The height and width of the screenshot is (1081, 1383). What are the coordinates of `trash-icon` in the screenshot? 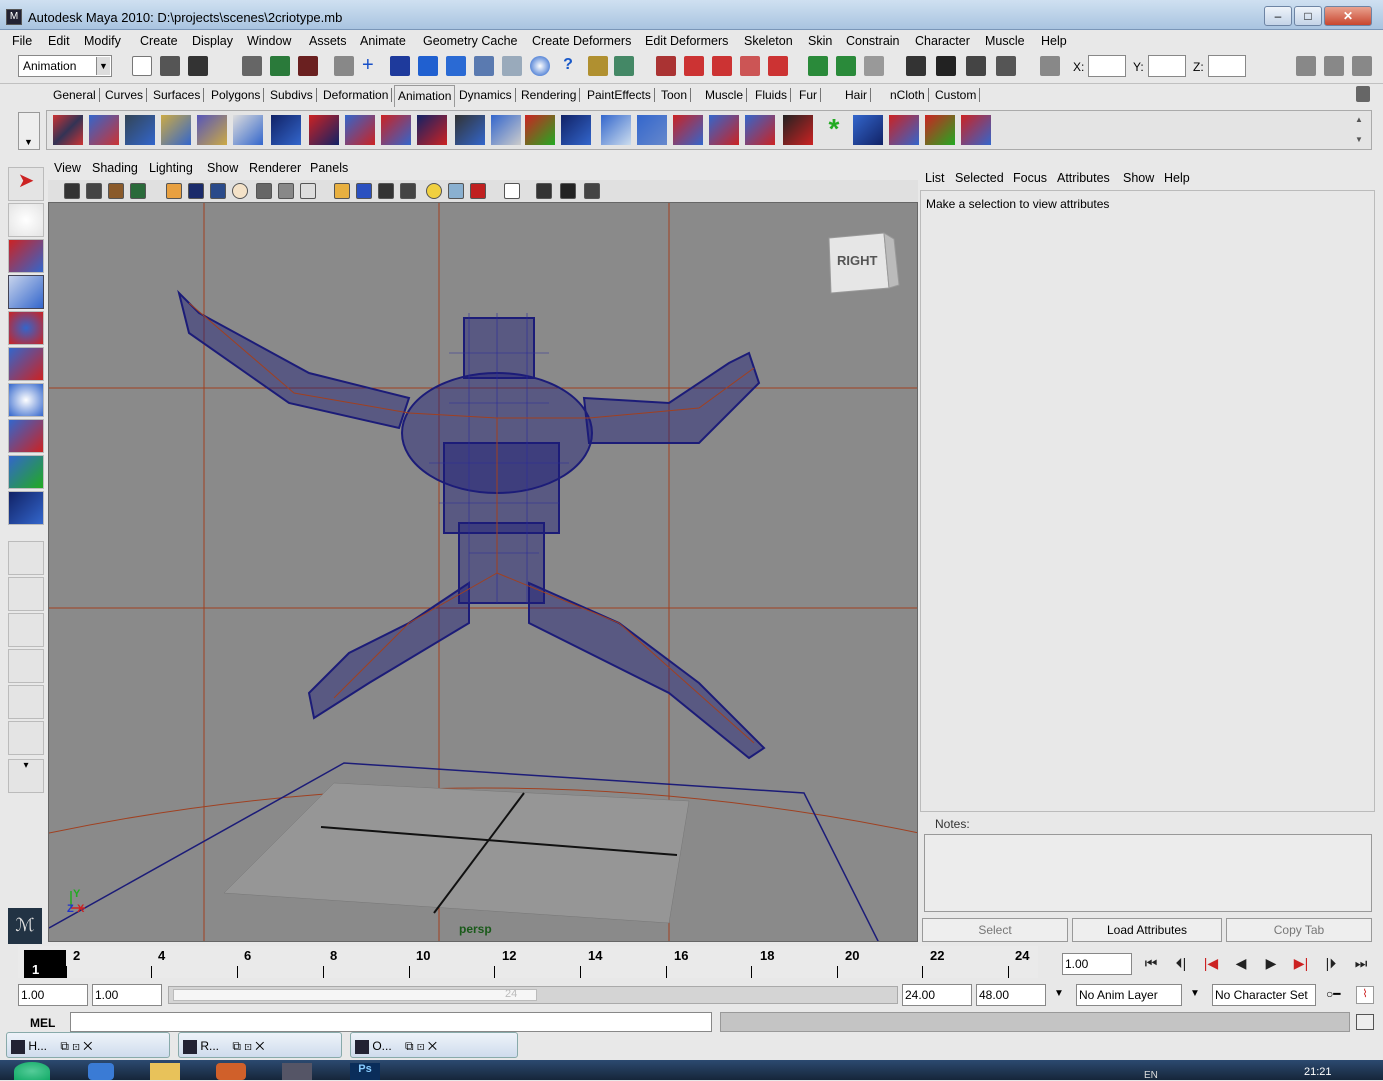 It's located at (1363, 94).